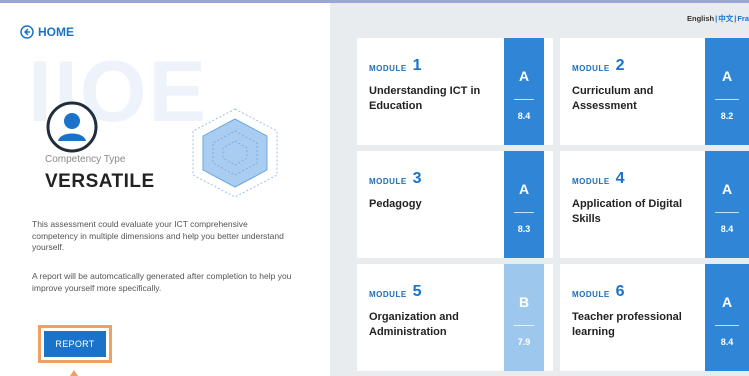  I want to click on report-button: REPORT, so click(75, 344).